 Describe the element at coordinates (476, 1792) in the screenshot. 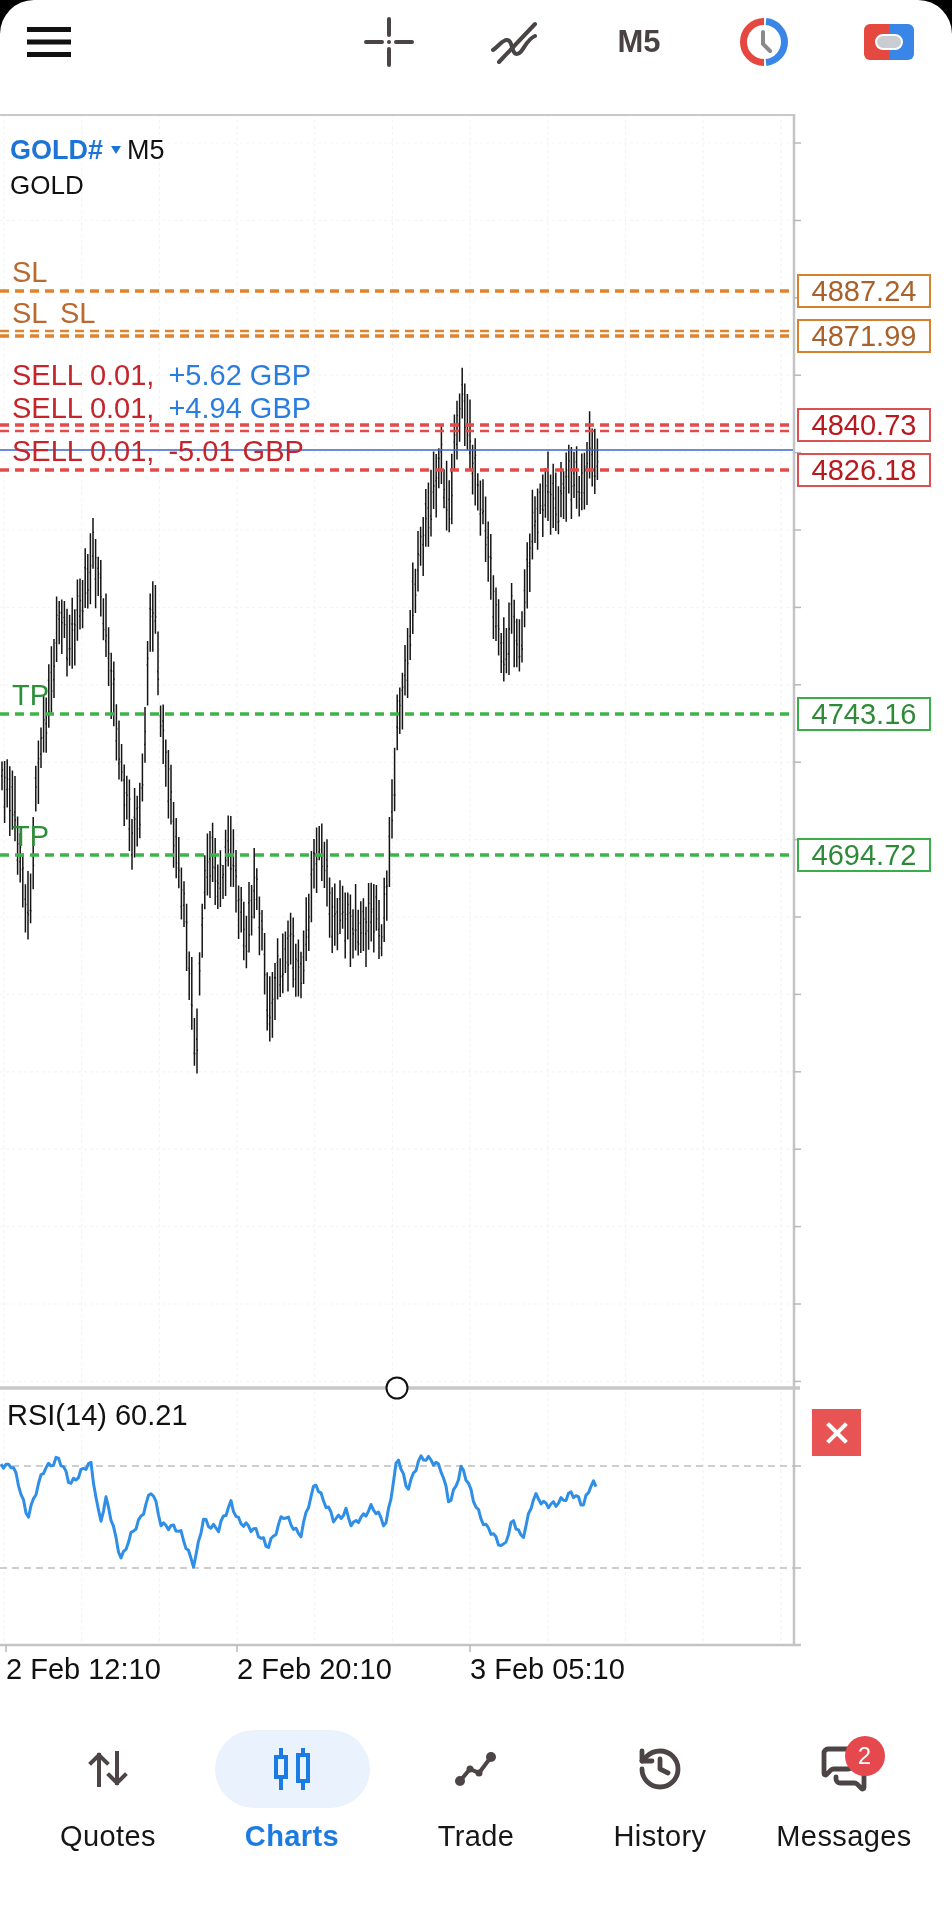

I see `nav-tab: Trade` at that location.